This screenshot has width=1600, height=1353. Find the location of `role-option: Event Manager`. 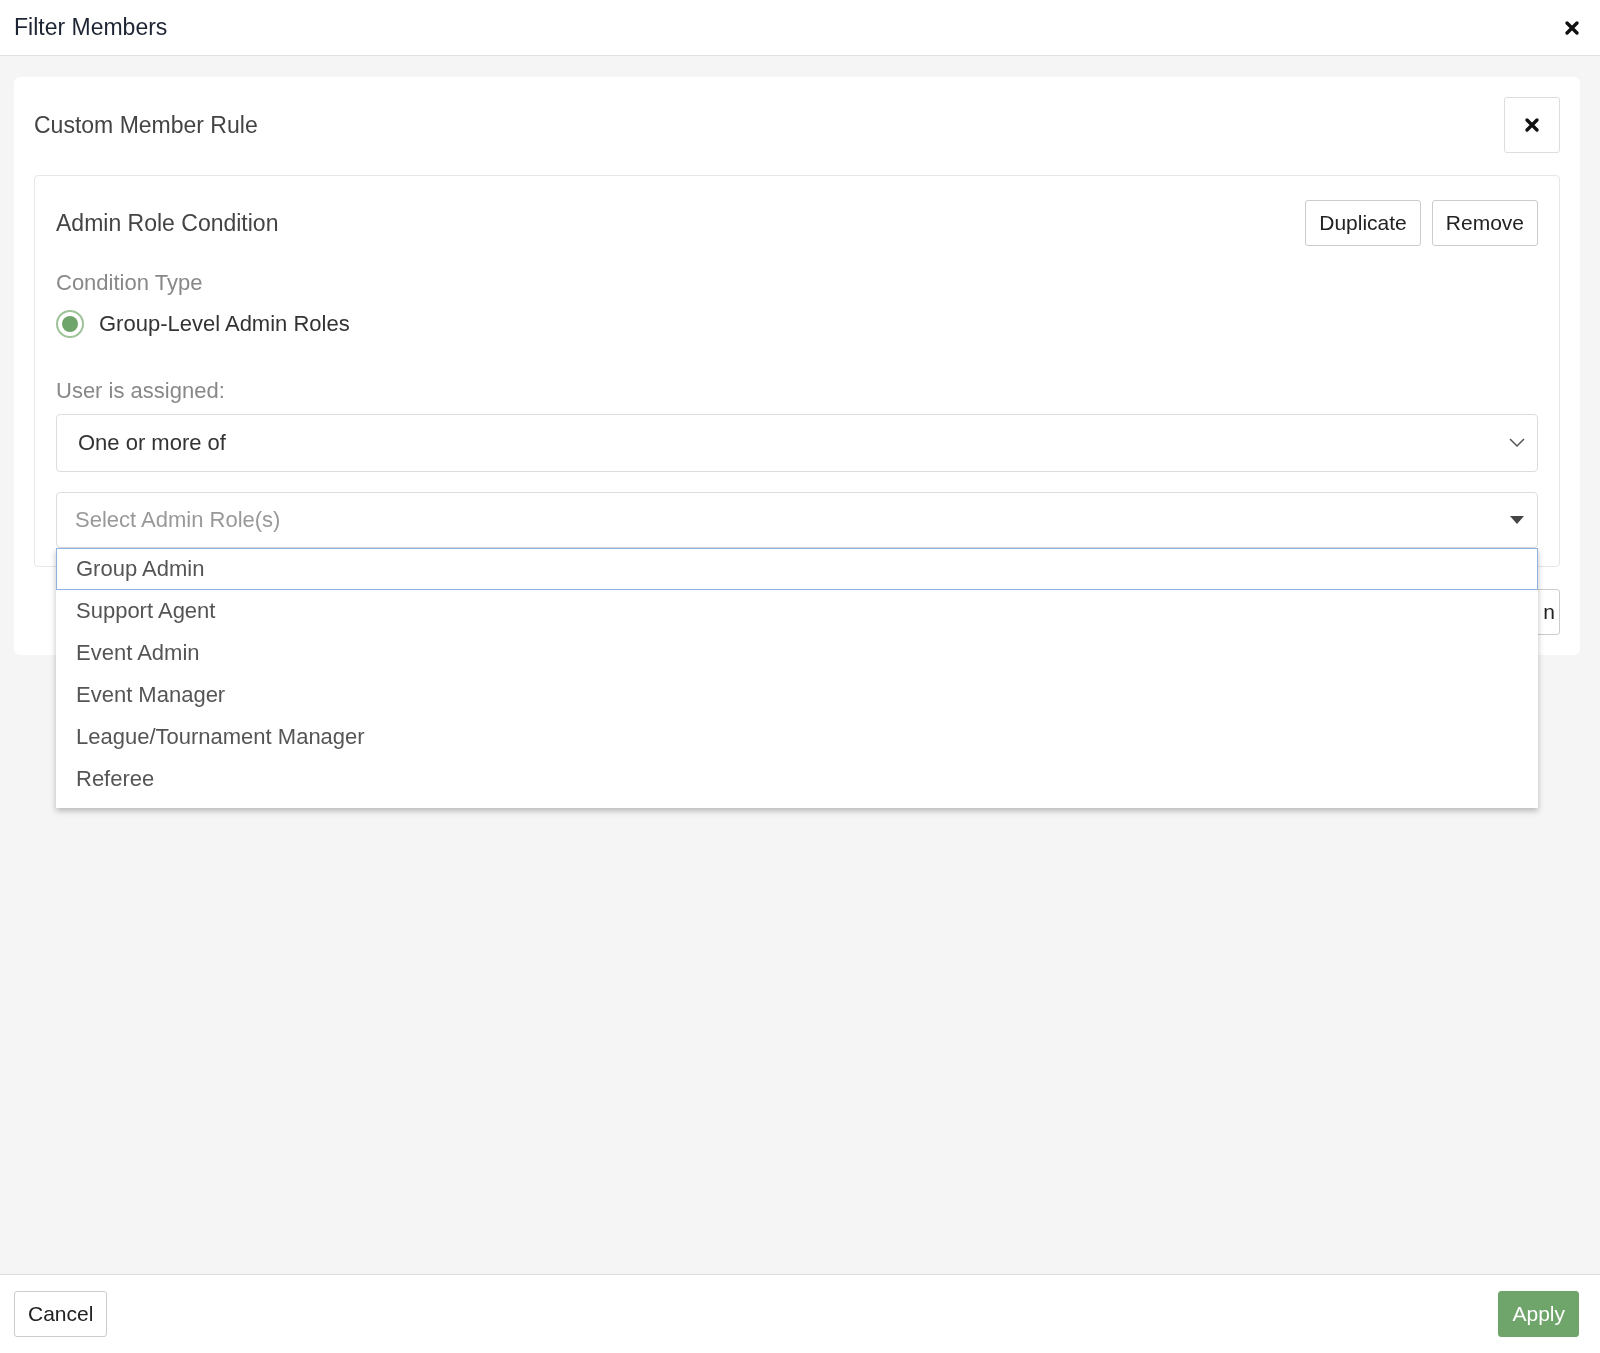

role-option: Event Manager is located at coordinates (797, 695).